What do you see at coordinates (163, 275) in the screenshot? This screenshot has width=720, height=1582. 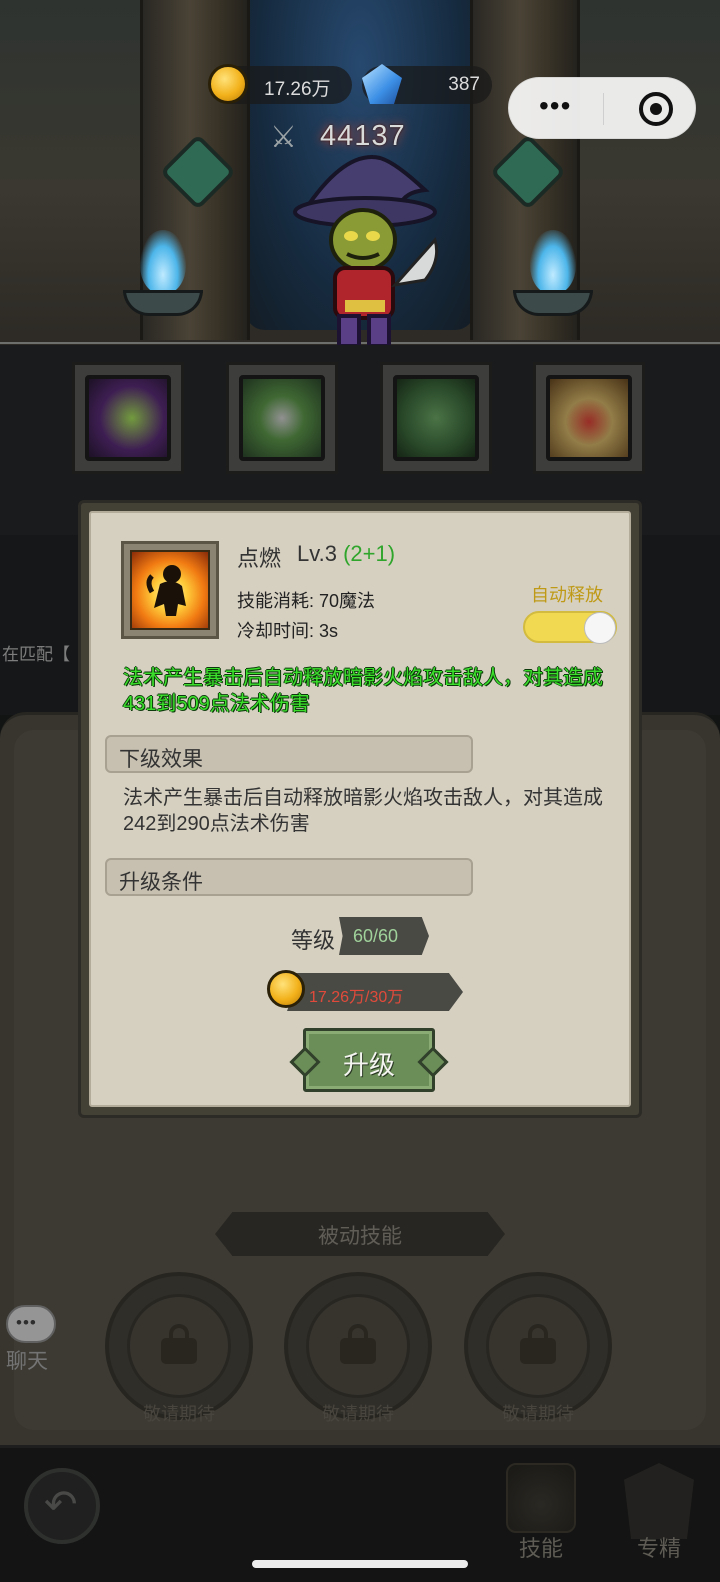 I see `blue-flame-torch-left` at bounding box center [163, 275].